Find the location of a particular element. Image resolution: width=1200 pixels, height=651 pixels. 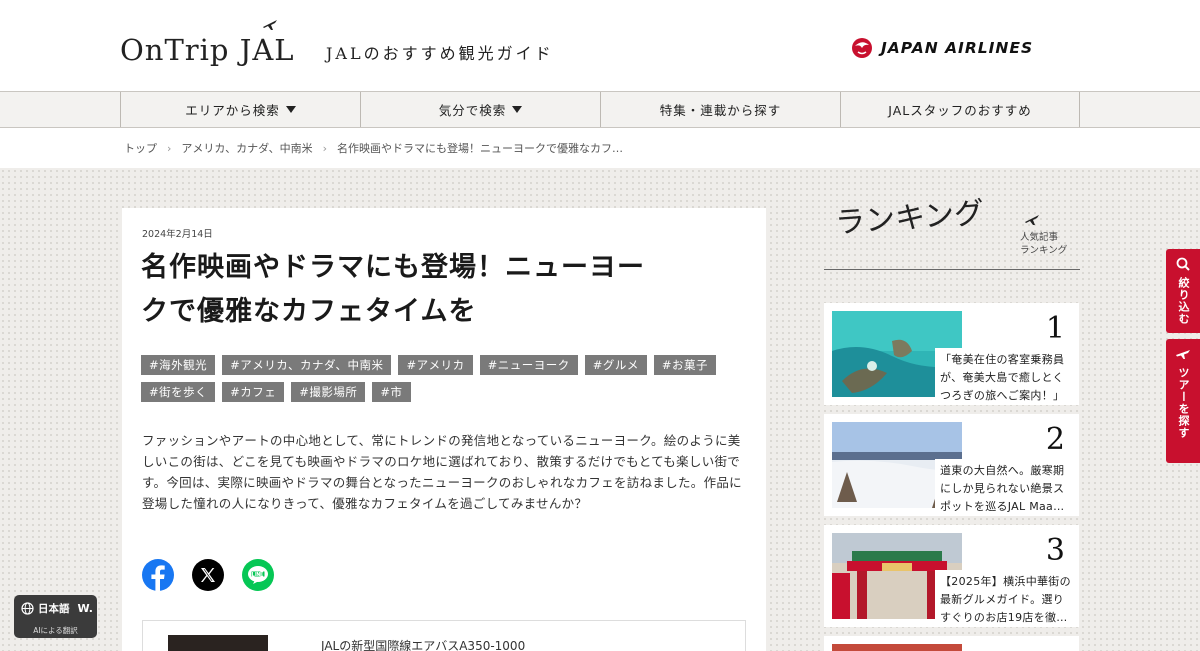

tag-link: #ニューヨーク is located at coordinates (528, 365).